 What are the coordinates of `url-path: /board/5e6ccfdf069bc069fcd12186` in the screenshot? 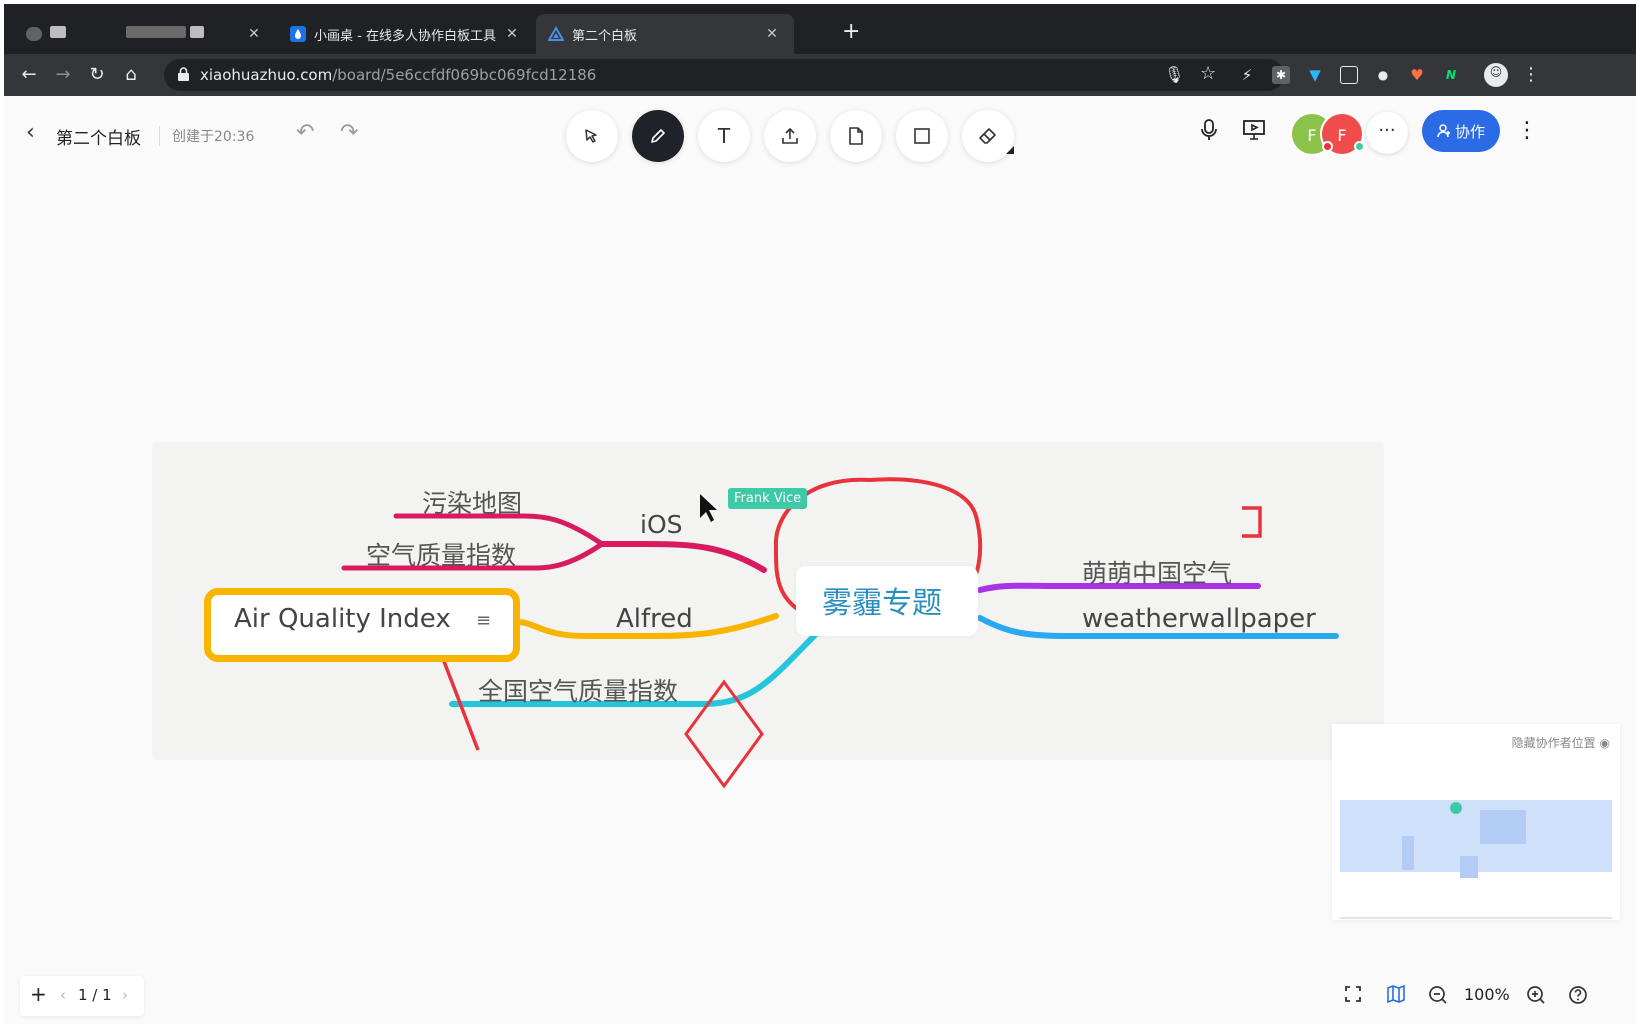 It's located at (464, 75).